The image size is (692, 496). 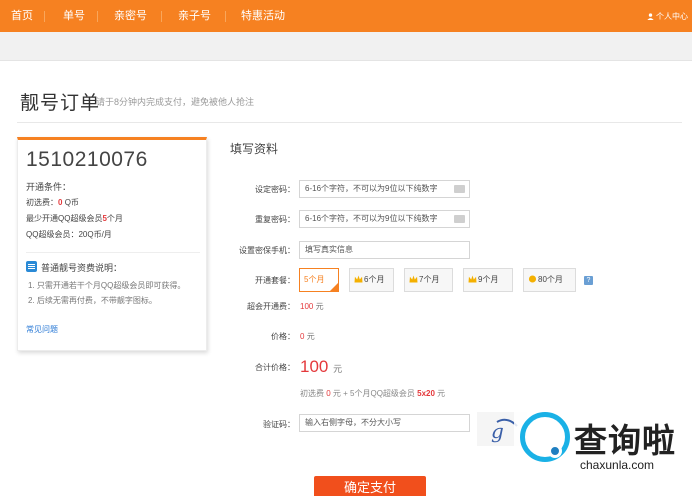 I want to click on selection-fee: 初选费：0 Q币, so click(x=52, y=202).